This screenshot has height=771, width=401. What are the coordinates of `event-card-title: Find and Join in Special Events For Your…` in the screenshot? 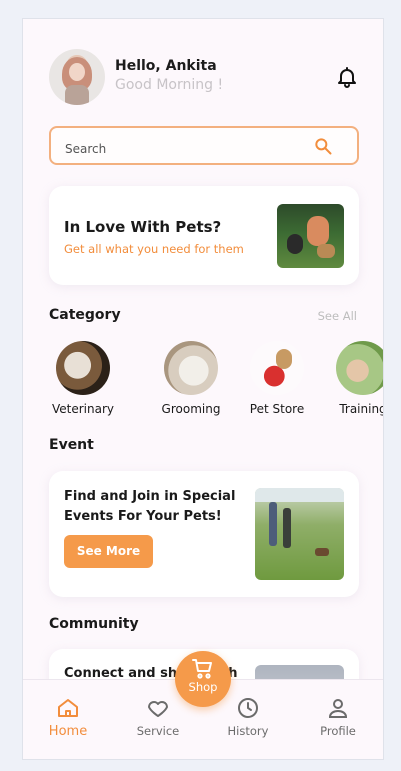 It's located at (150, 506).